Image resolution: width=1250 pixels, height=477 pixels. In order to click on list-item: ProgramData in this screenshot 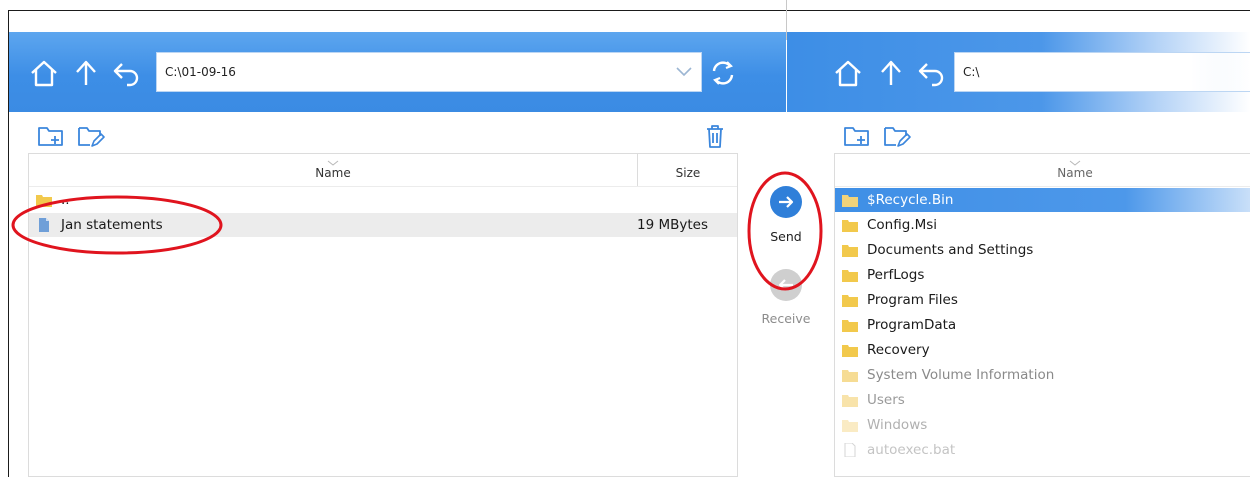, I will do `click(1042, 325)`.